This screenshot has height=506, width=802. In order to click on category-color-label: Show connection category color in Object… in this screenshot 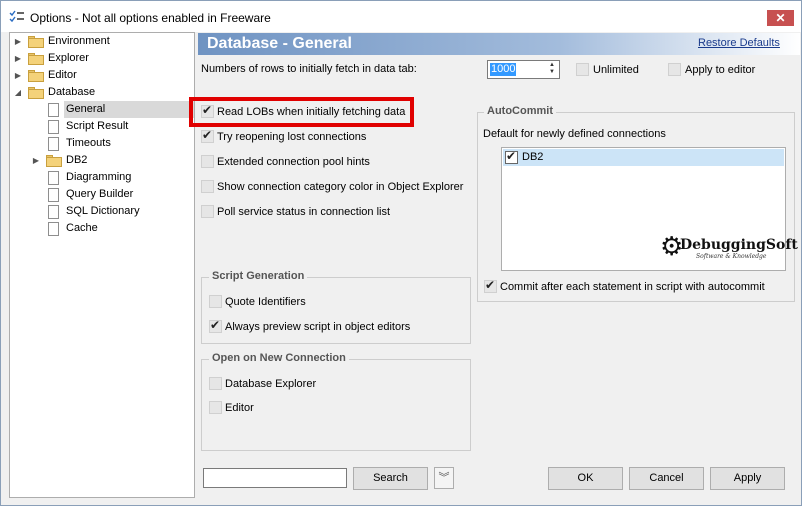, I will do `click(340, 187)`.